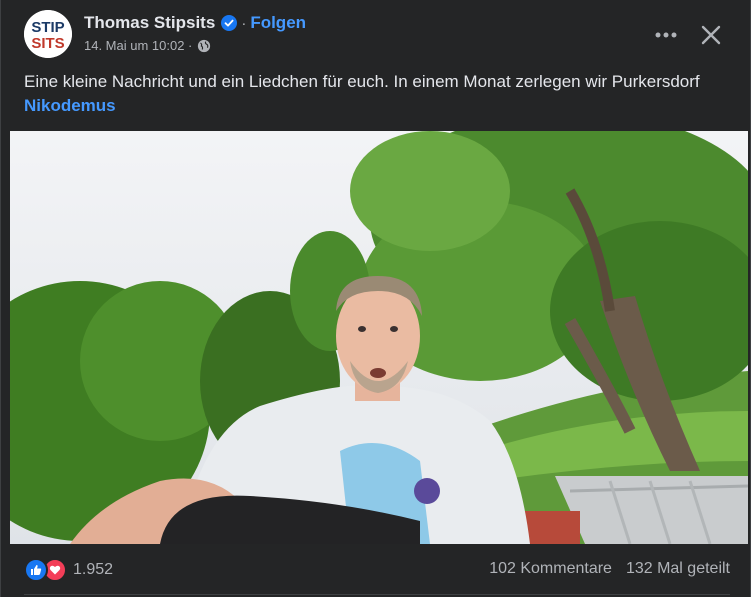 The height and width of the screenshot is (597, 751). What do you see at coordinates (93, 569) in the screenshot?
I see `reaction-count: 1.952` at bounding box center [93, 569].